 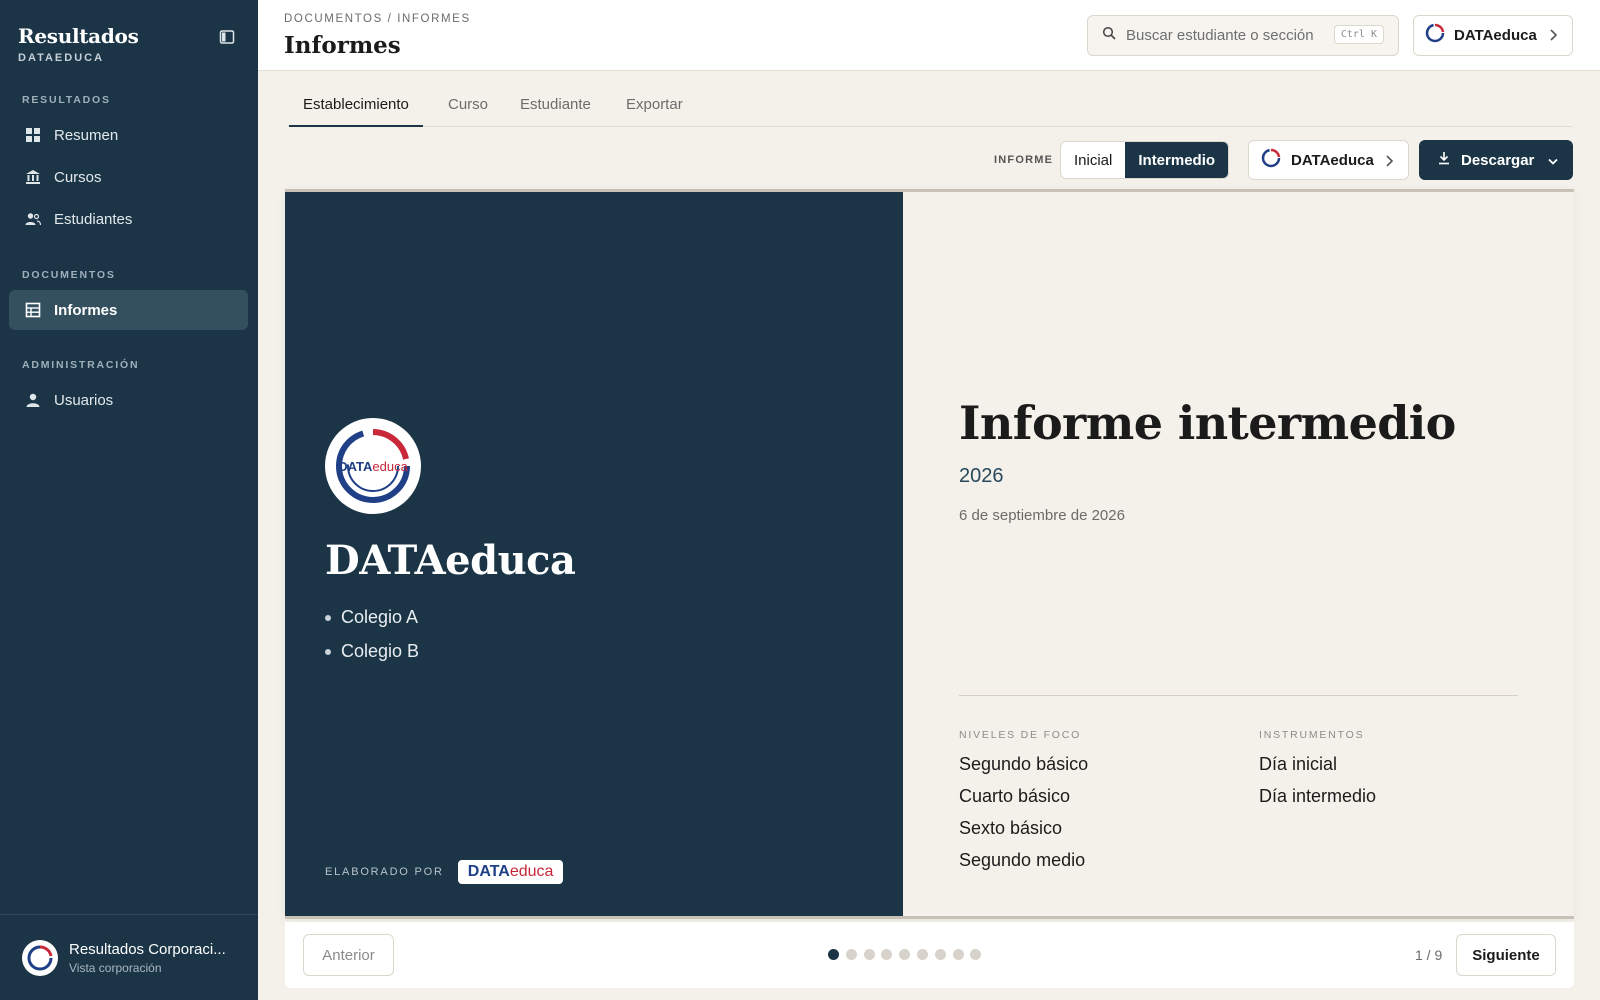 I want to click on sidebar-item-label: Usuarios, so click(x=84, y=400).